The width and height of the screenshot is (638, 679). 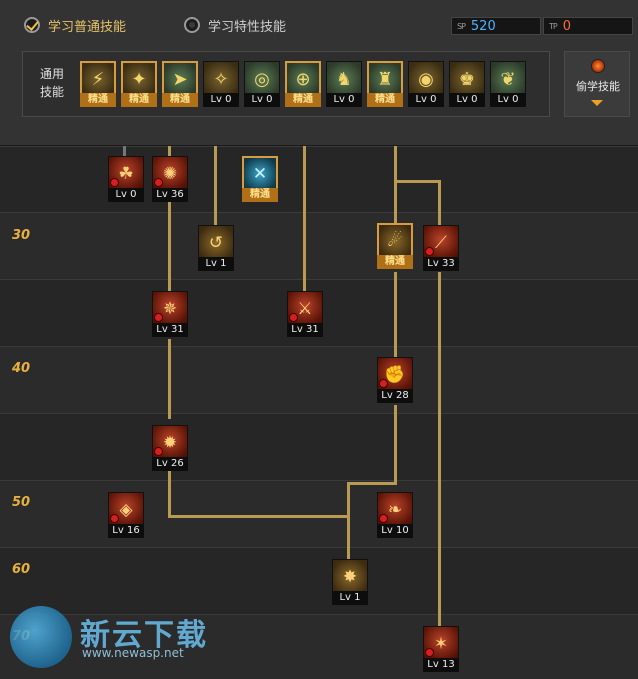 I want to click on steal-skill-button: 偷学技能, so click(x=597, y=84).